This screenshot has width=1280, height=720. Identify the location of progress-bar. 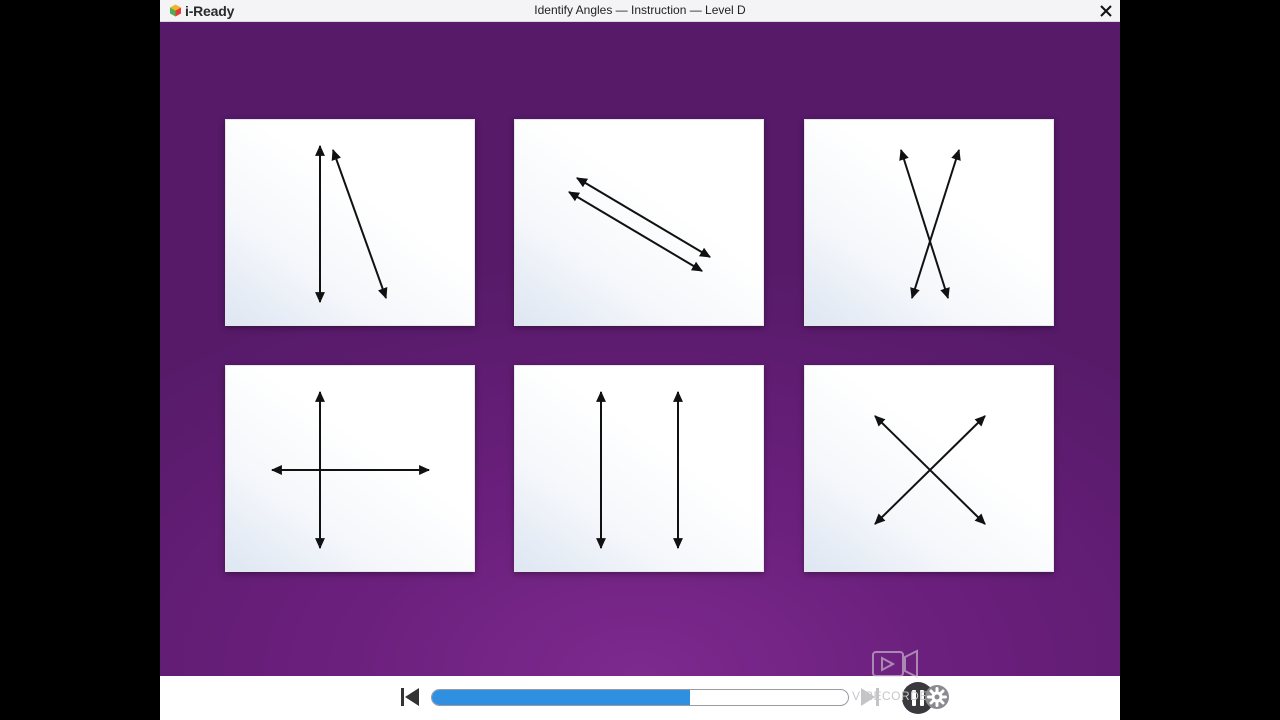
(640, 697).